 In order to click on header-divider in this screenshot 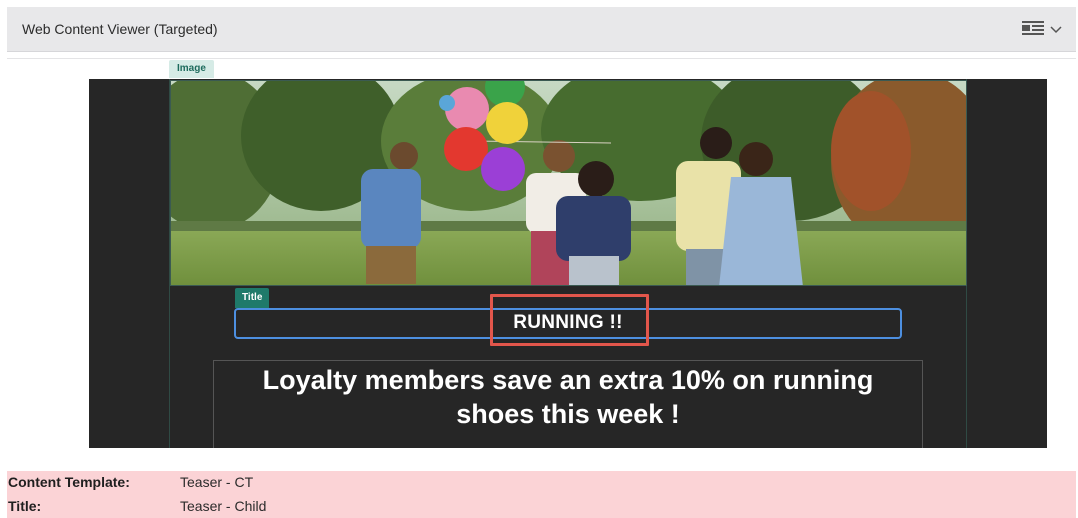, I will do `click(541, 58)`.